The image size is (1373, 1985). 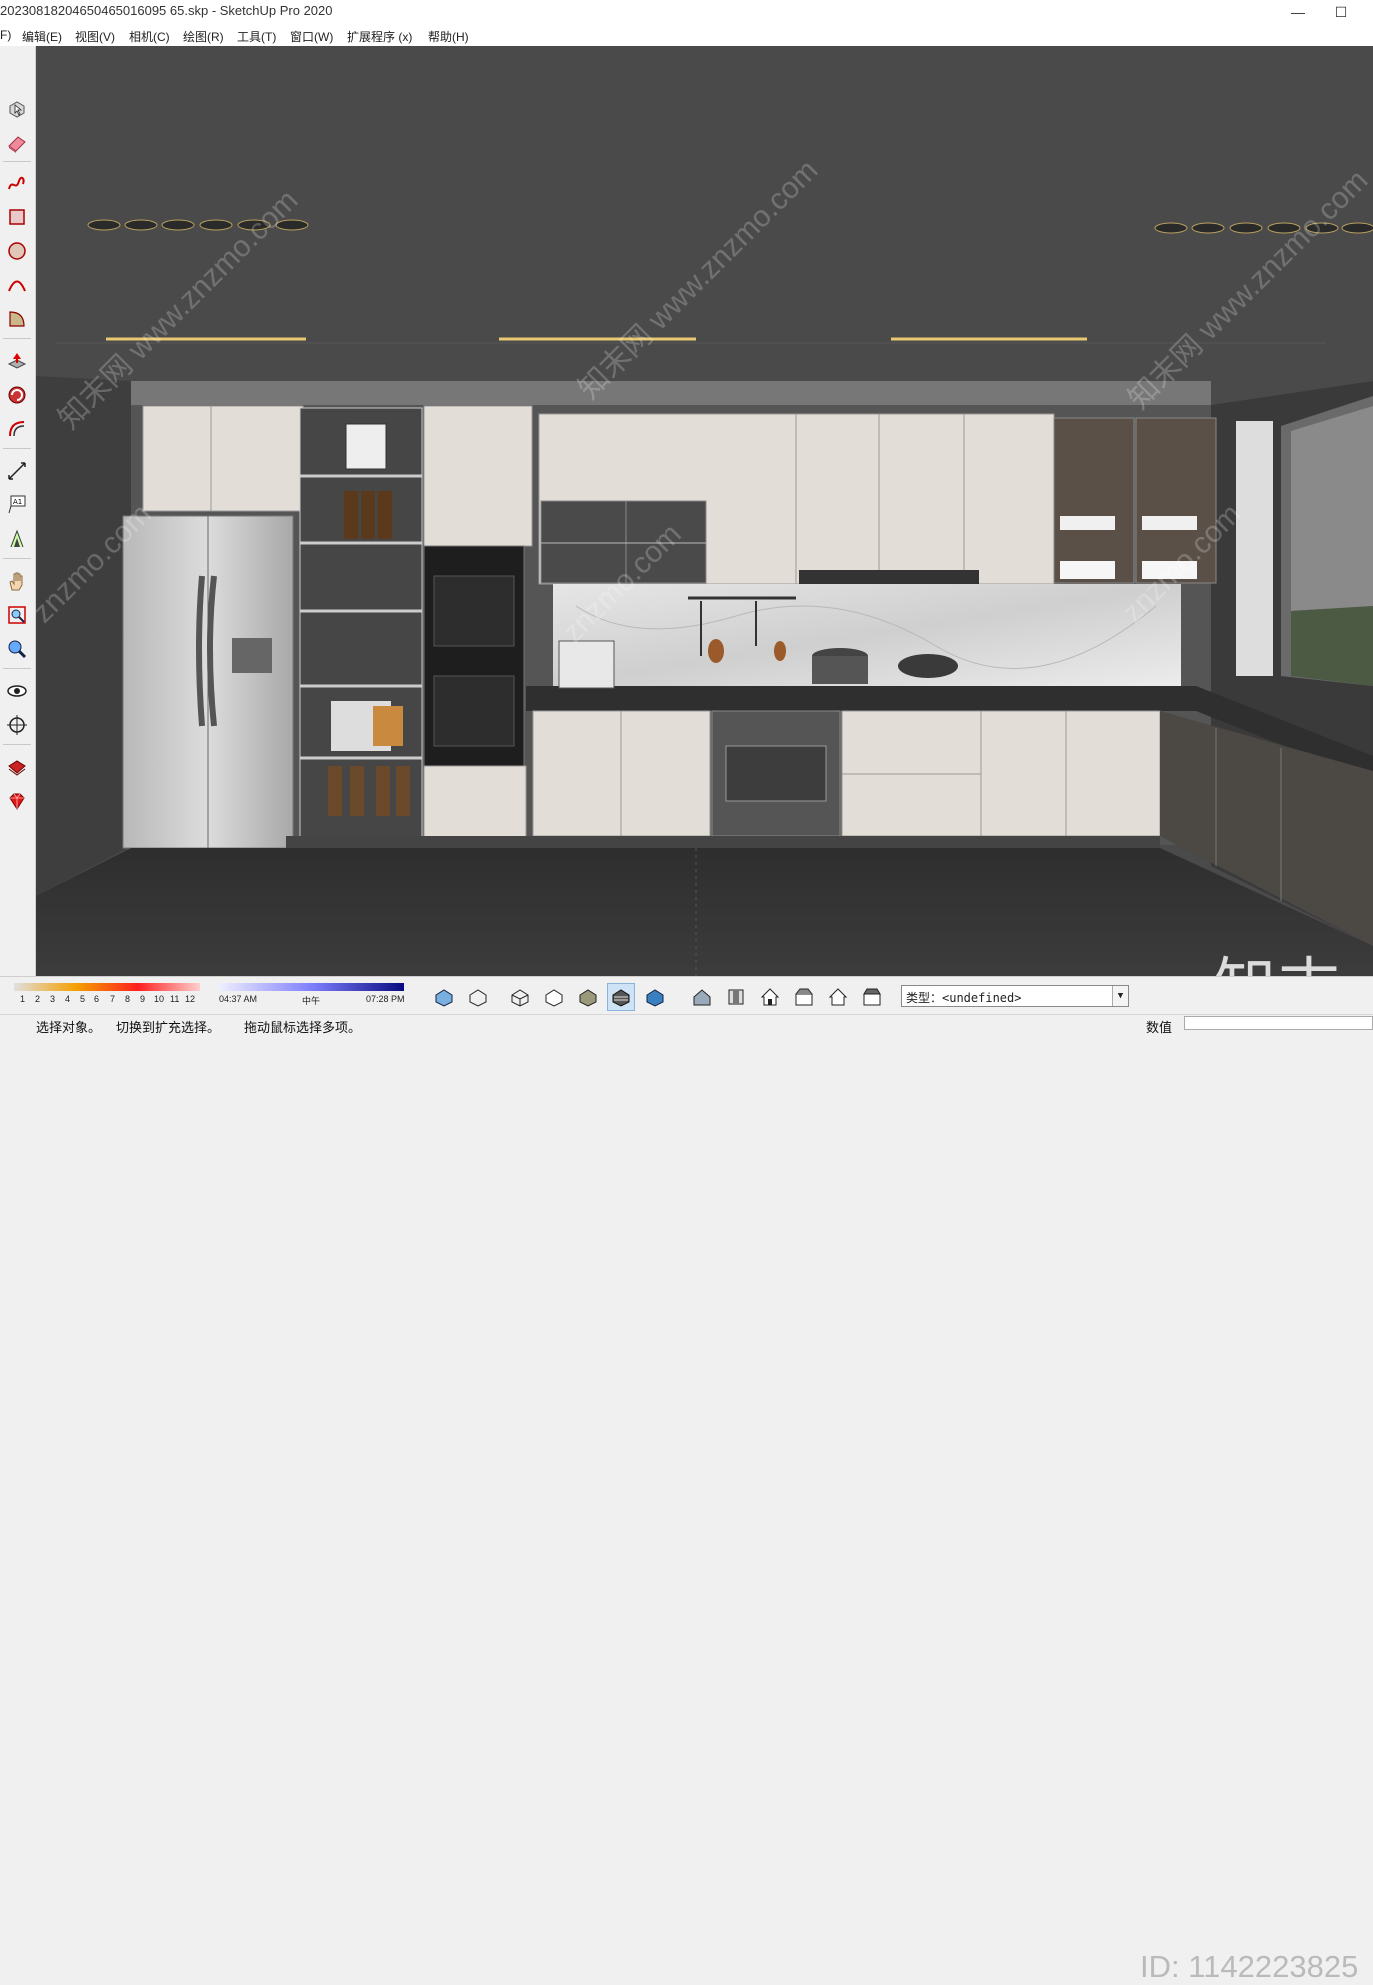 I want to click on shaded-textures-button, so click(x=621, y=997).